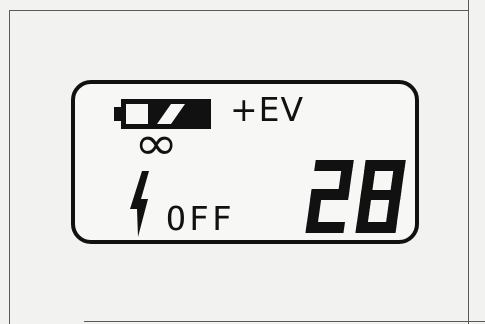  What do you see at coordinates (139, 204) in the screenshot?
I see `flash-icon` at bounding box center [139, 204].